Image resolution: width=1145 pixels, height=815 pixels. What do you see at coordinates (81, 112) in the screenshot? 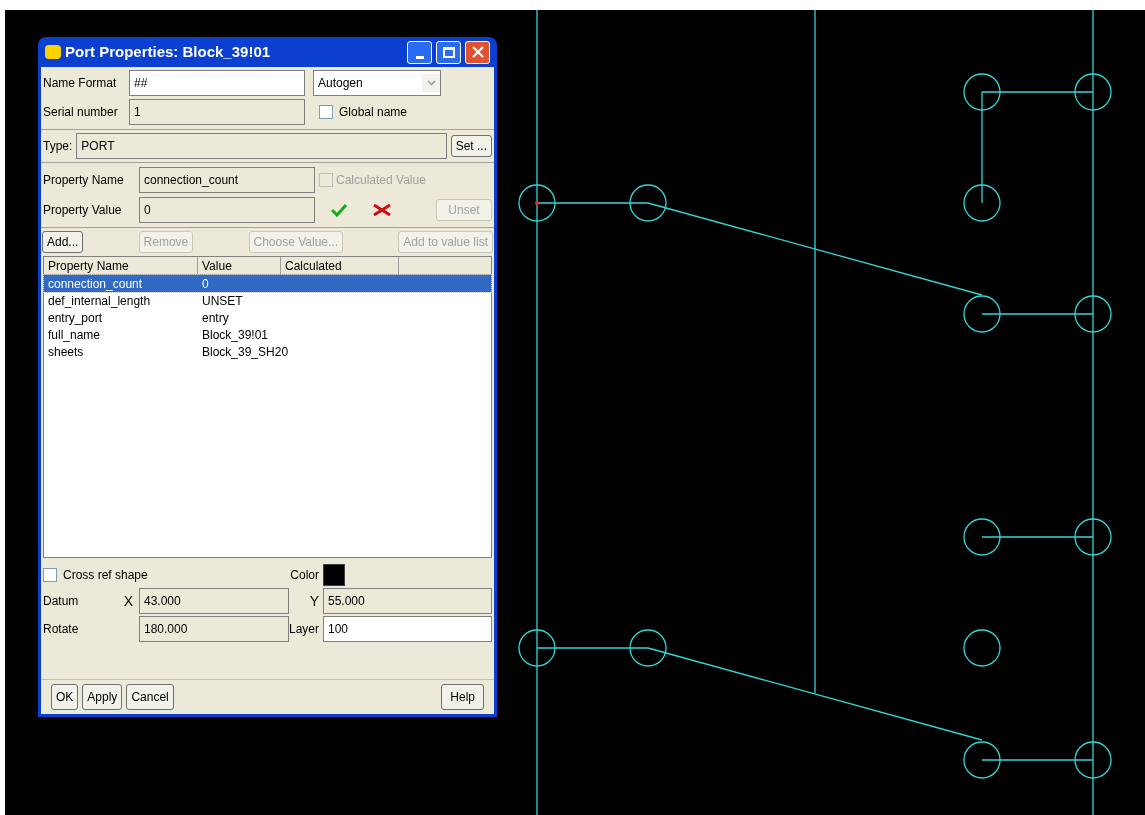
I see `field-label: Serial number` at bounding box center [81, 112].